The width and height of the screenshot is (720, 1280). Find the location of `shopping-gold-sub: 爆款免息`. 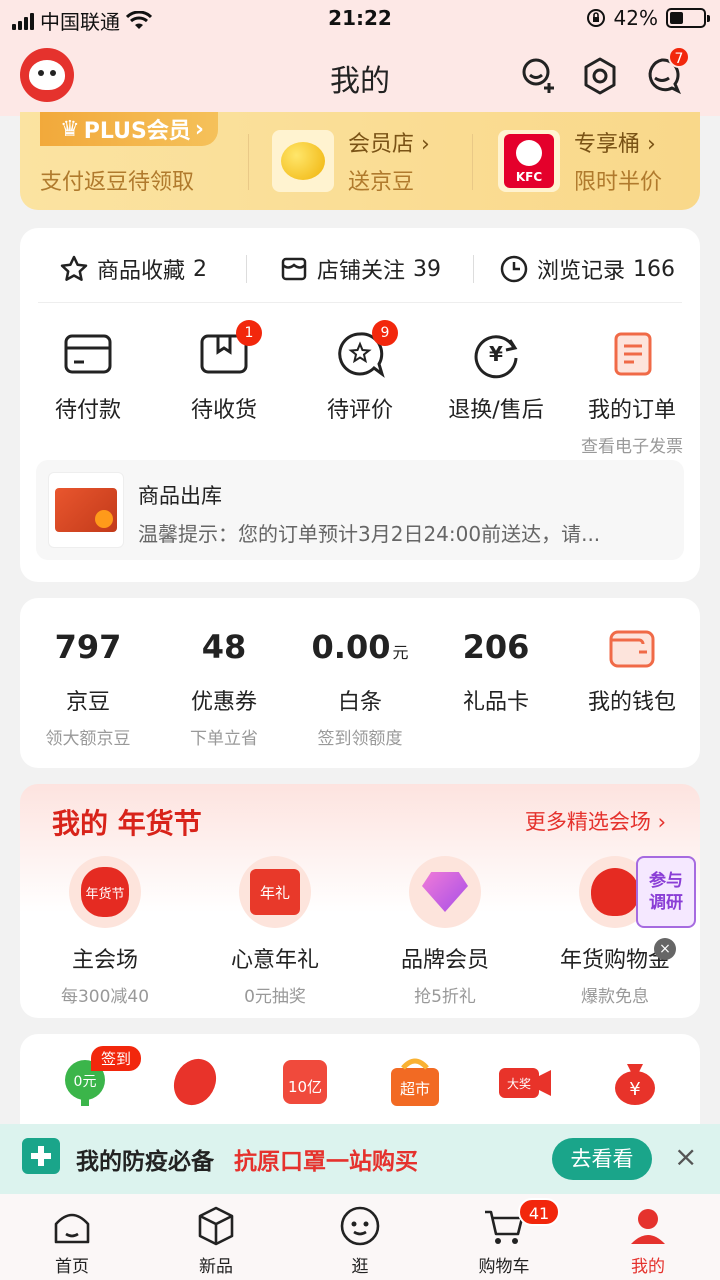

shopping-gold-sub: 爆款免息 is located at coordinates (615, 997).